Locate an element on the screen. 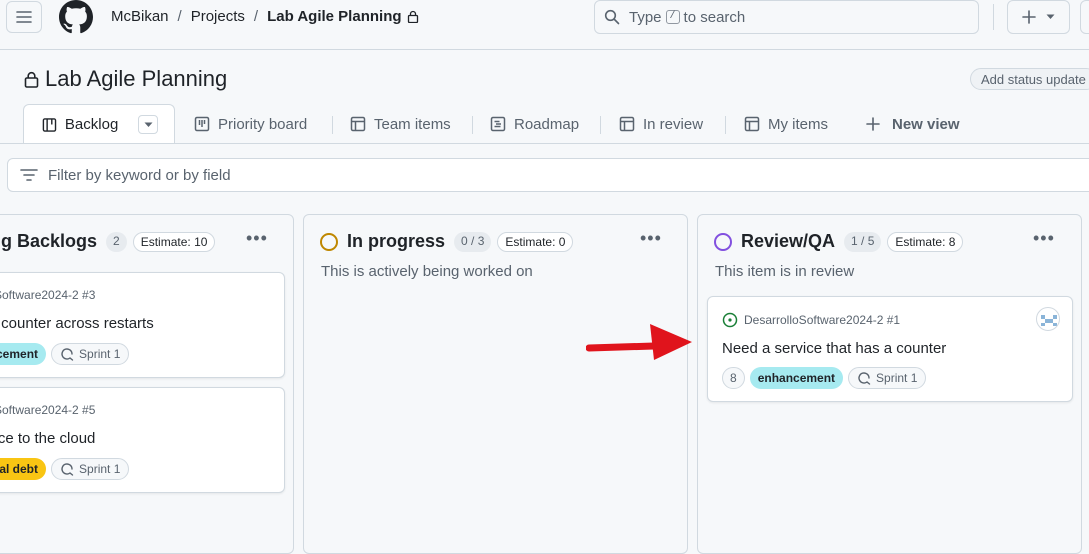  column-estimate: Estimate: 0 is located at coordinates (535, 241).